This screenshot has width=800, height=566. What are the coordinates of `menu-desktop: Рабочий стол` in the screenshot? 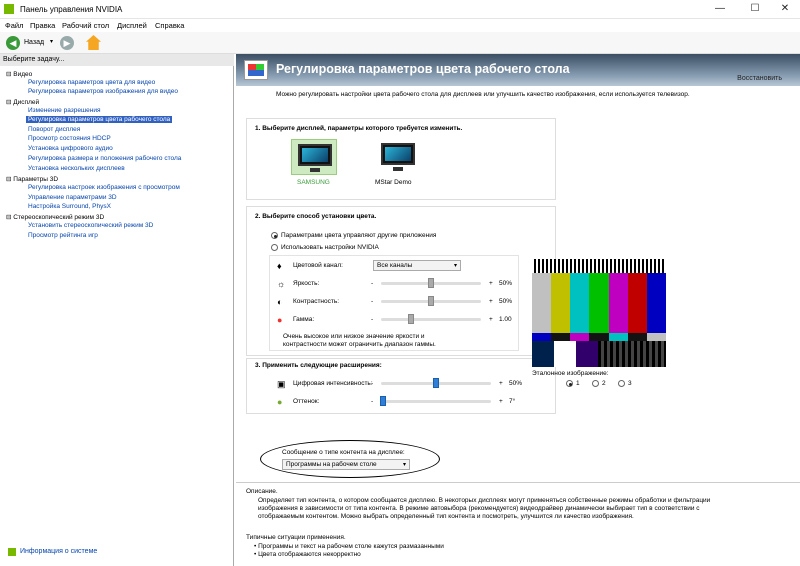 It's located at (85, 25).